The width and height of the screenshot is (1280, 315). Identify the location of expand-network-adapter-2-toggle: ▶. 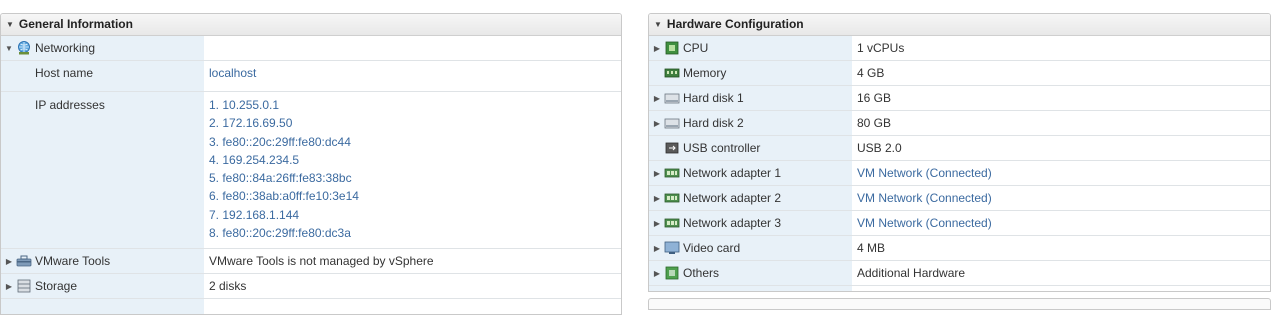
(657, 198).